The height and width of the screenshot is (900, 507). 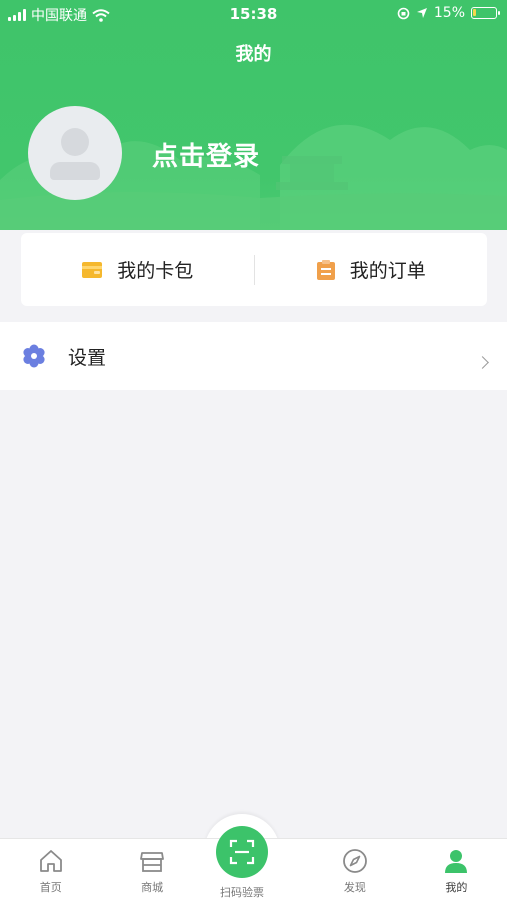 What do you see at coordinates (253, 14) in the screenshot?
I see `status-bar: 中国联通 15:38 15%` at bounding box center [253, 14].